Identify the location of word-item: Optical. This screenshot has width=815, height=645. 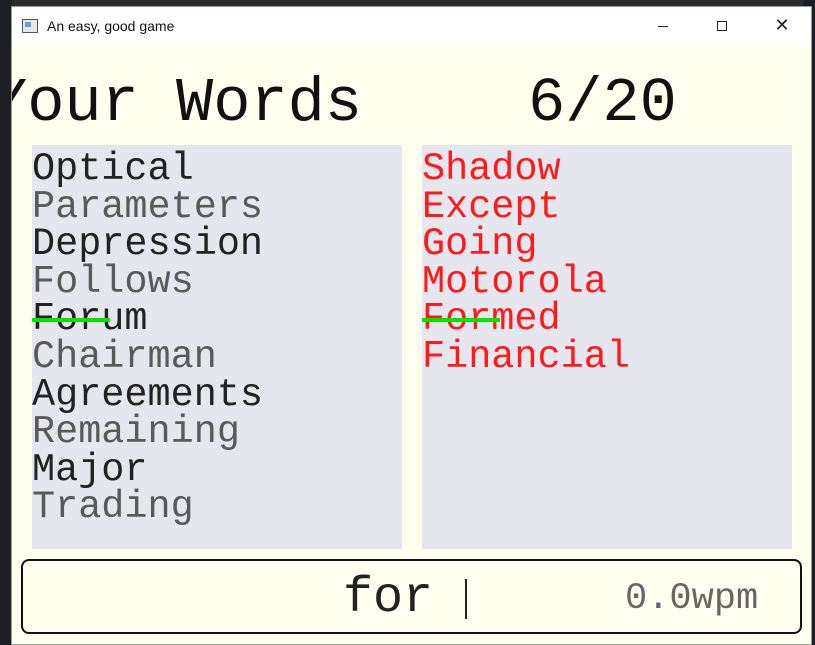
(113, 169).